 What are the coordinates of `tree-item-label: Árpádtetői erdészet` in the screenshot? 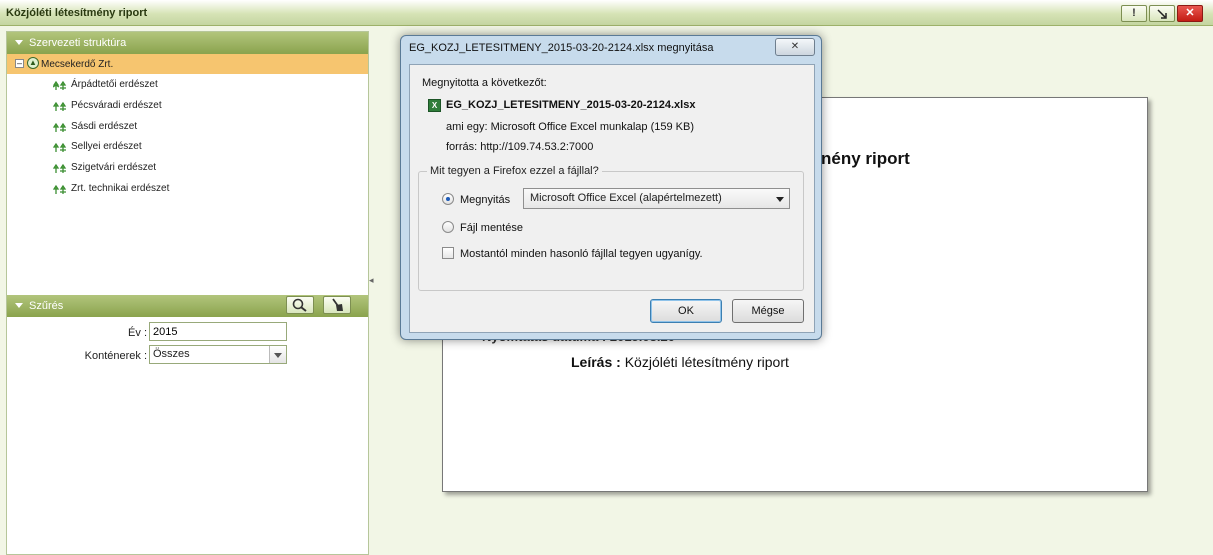 It's located at (114, 84).